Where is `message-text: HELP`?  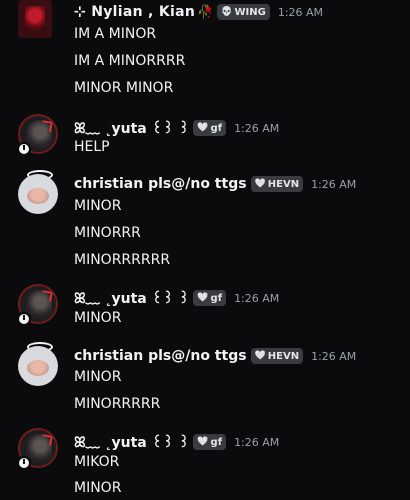
message-text: HELP is located at coordinates (92, 147).